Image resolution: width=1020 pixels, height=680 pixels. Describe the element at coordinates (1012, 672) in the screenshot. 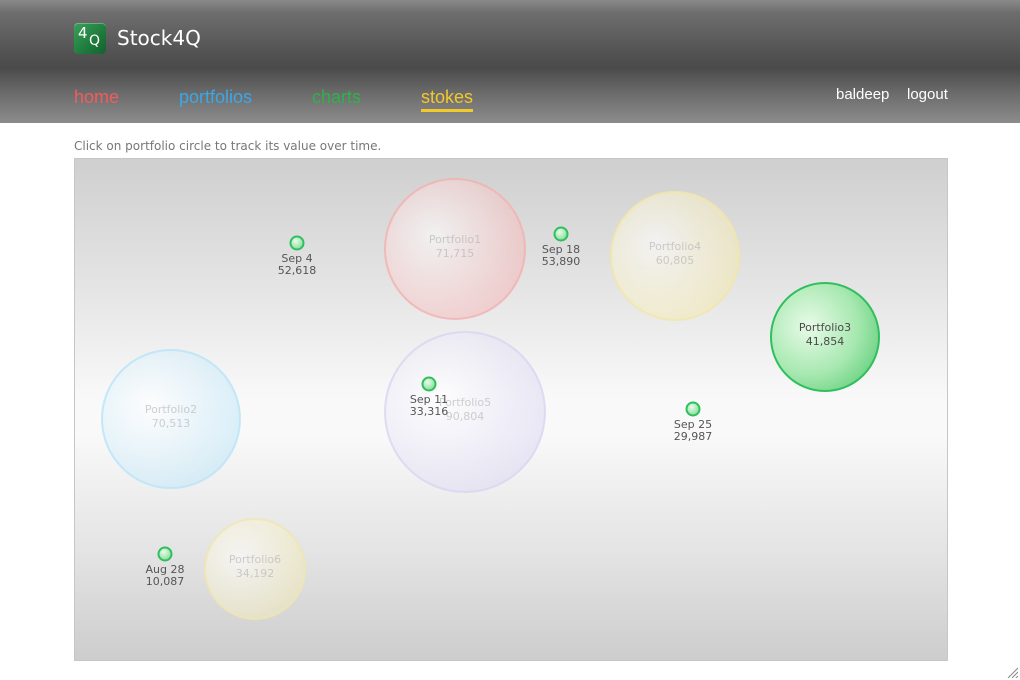

I see `resize-grip-icon` at that location.